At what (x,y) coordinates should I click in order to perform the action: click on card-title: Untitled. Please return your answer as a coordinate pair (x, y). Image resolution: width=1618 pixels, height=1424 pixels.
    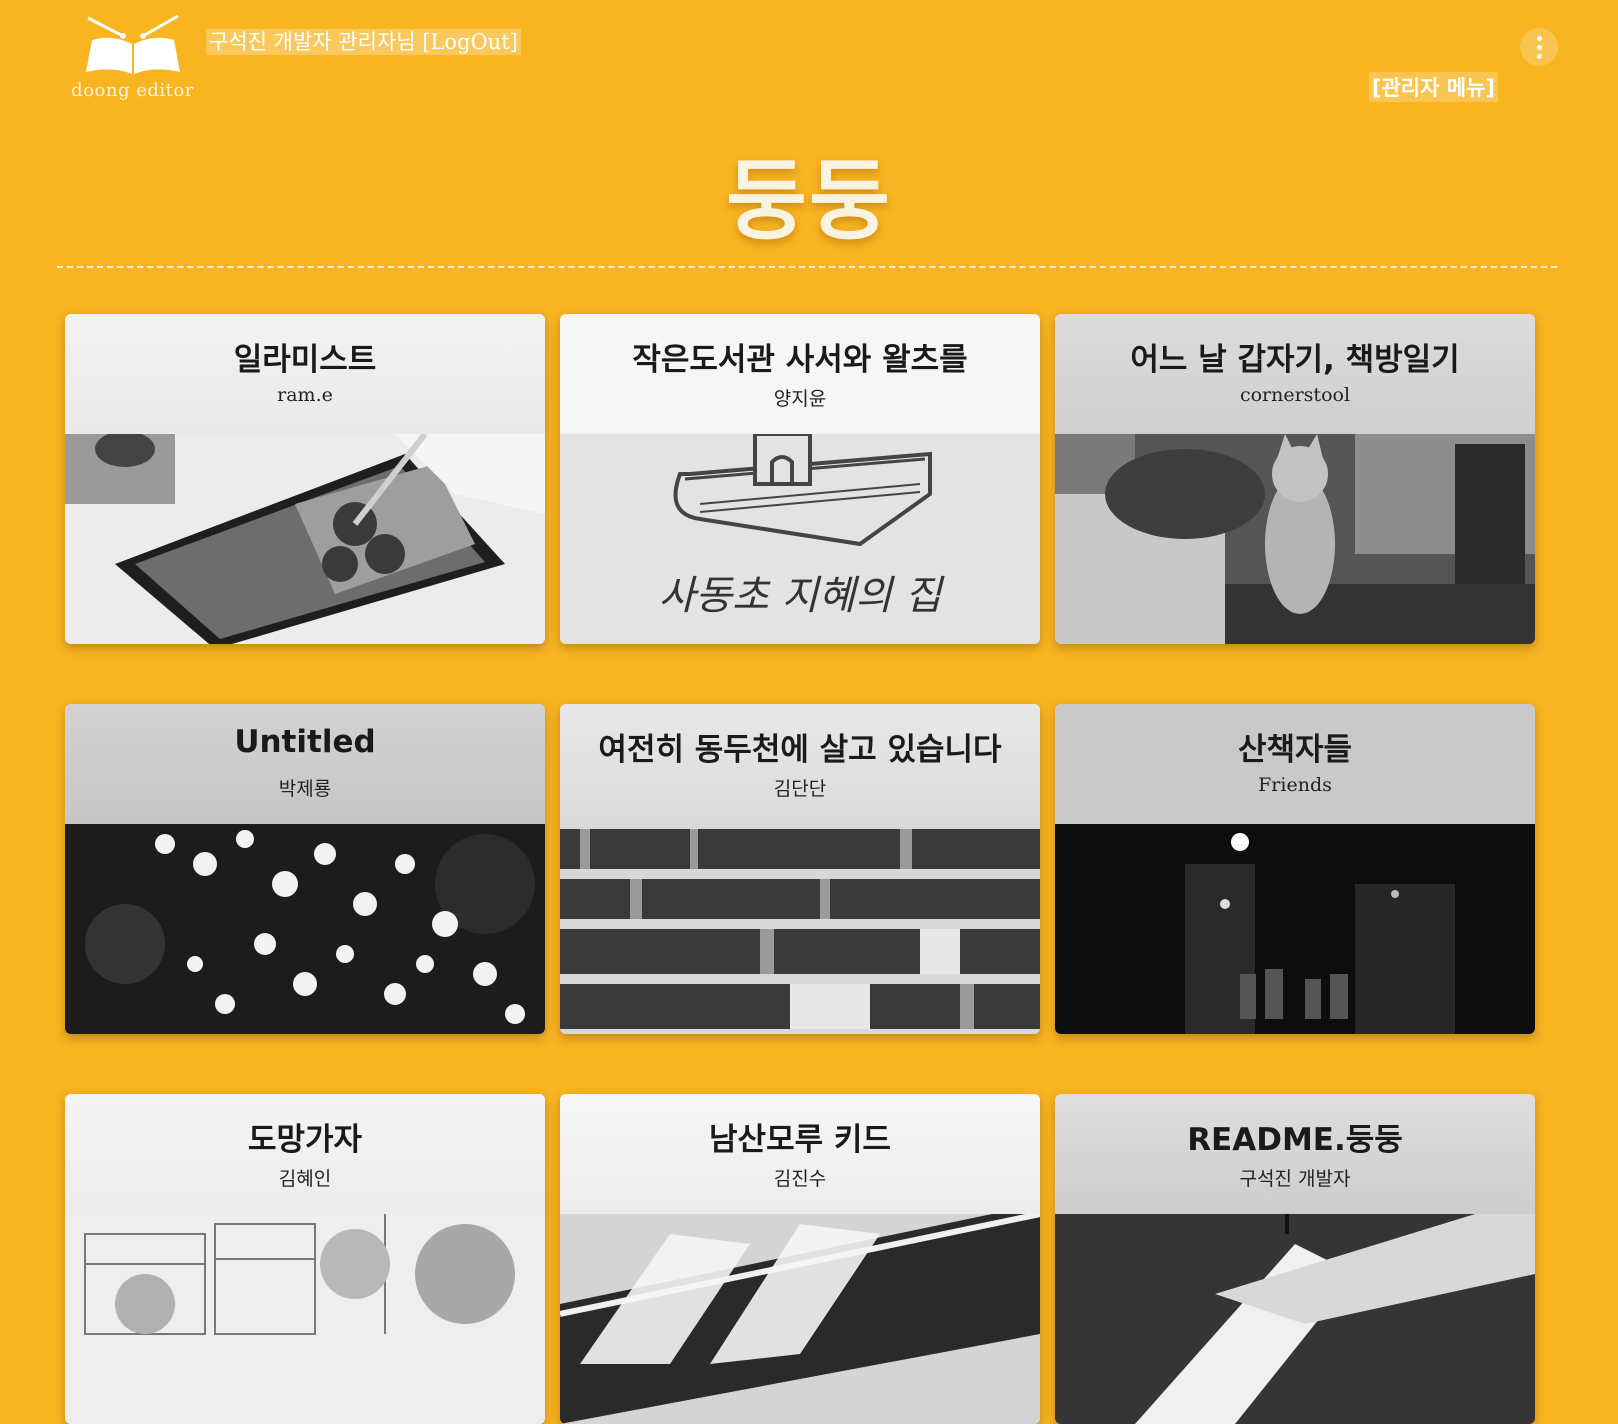
    Looking at the image, I should click on (305, 742).